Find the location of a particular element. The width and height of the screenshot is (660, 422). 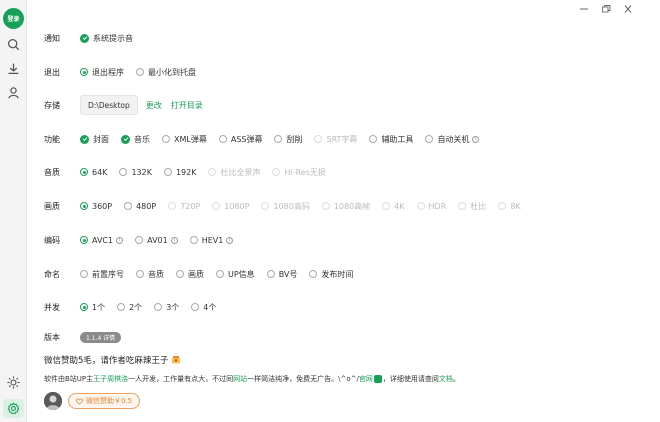

option-video-4k: 4K is located at coordinates (393, 206).